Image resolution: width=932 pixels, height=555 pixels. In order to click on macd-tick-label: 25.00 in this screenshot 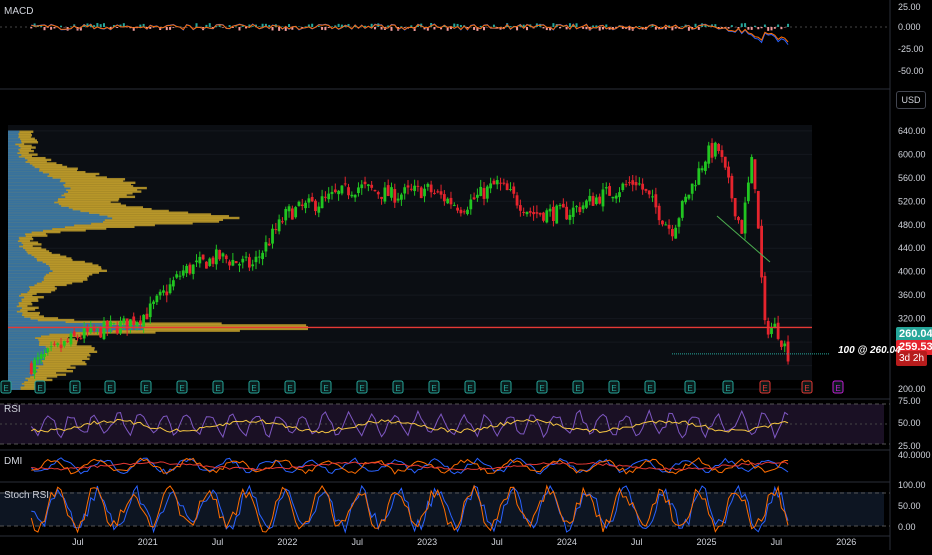, I will do `click(909, 7)`.